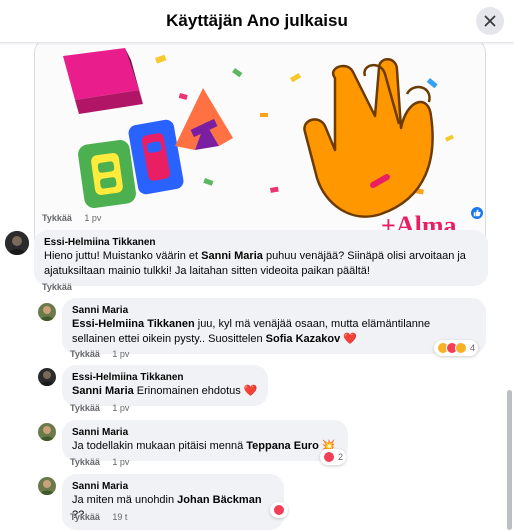 The height and width of the screenshot is (531, 514). I want to click on mention-link: Essi-Helmiina Tikkanen, so click(133, 324).